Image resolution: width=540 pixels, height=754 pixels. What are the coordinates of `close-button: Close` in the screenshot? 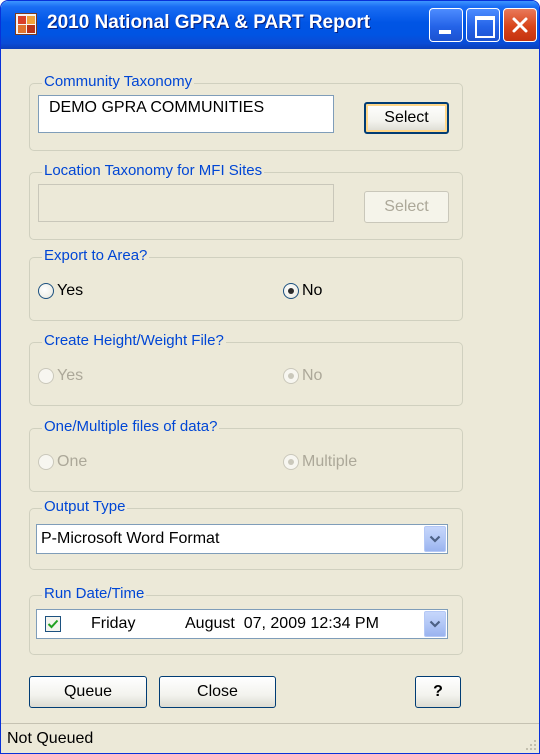 It's located at (217, 692).